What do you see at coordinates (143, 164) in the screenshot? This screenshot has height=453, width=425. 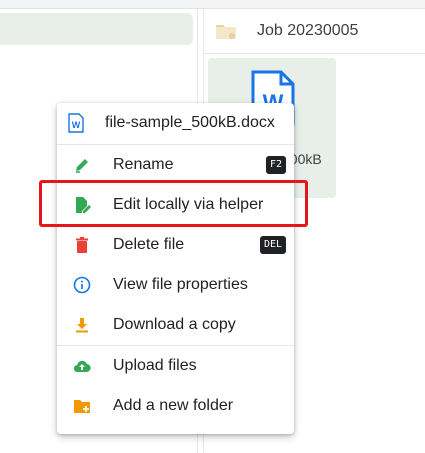 I see `menu-item-label: Rename` at bounding box center [143, 164].